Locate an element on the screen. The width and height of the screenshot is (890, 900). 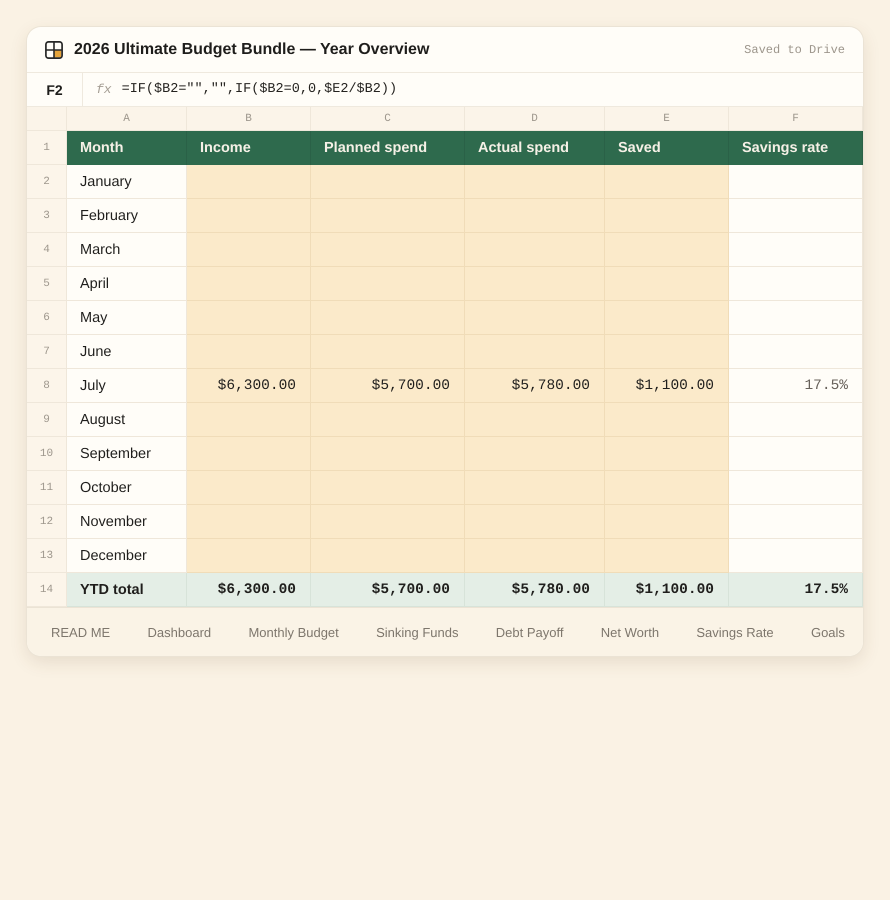
column-letter: B is located at coordinates (249, 119).